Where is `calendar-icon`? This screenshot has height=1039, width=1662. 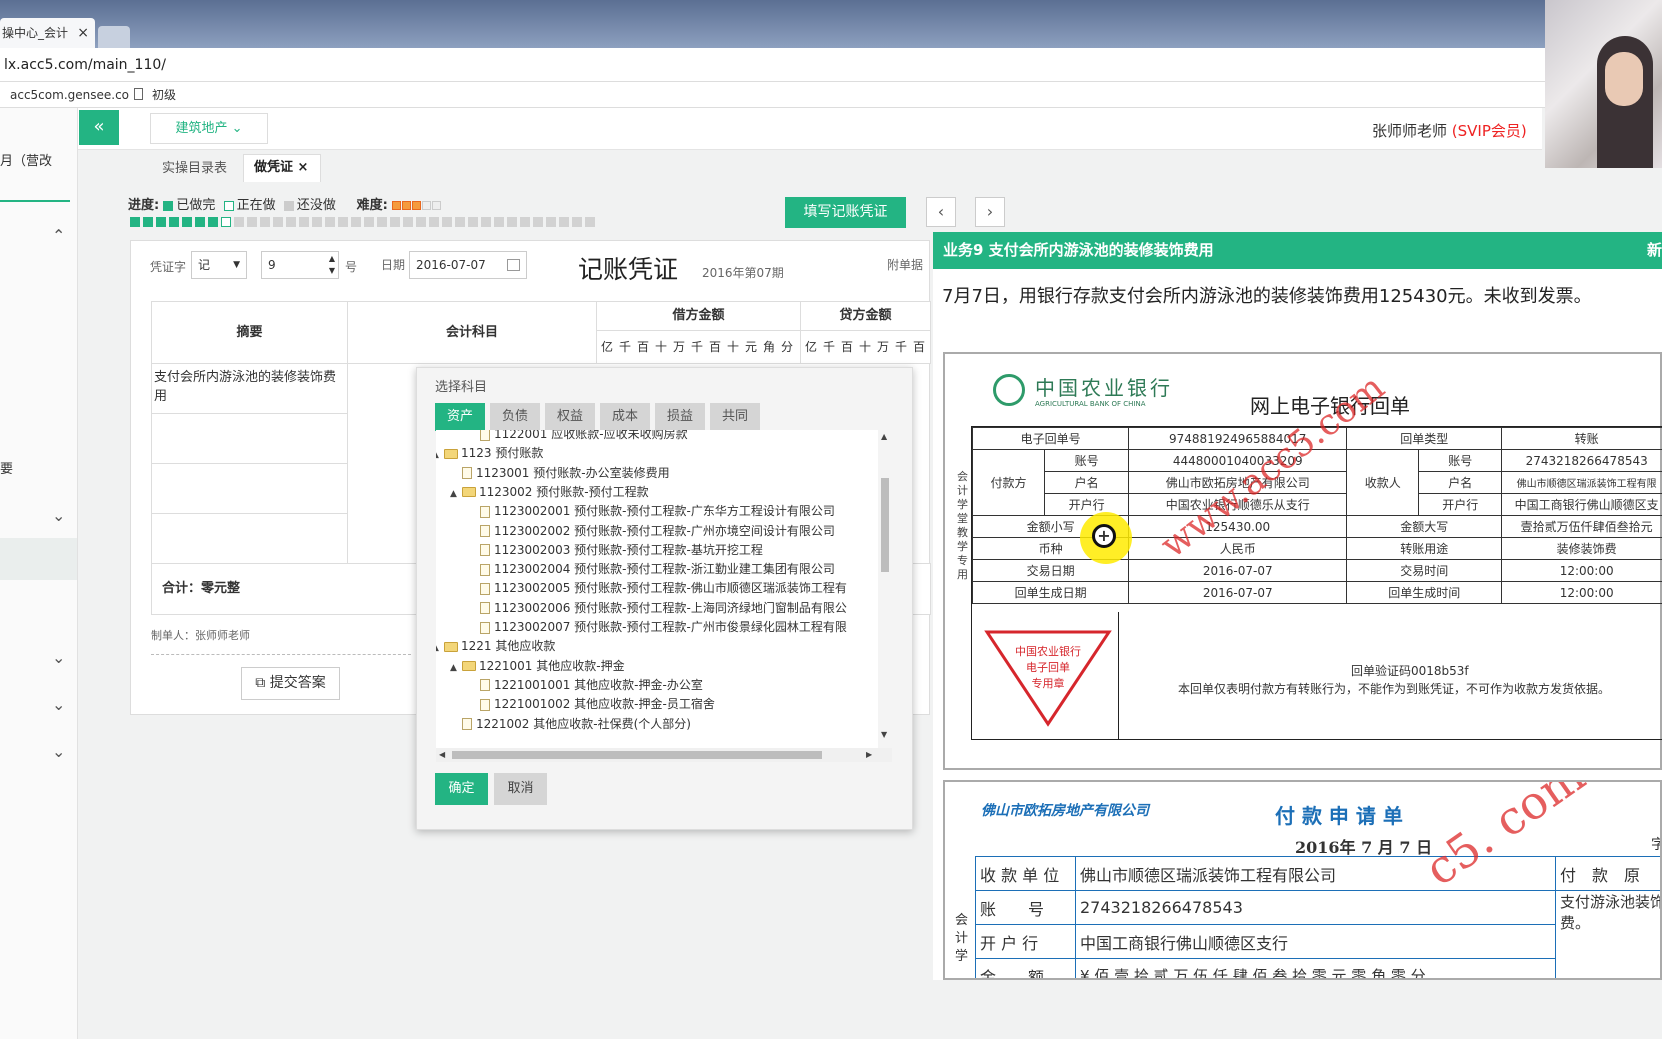 calendar-icon is located at coordinates (513, 265).